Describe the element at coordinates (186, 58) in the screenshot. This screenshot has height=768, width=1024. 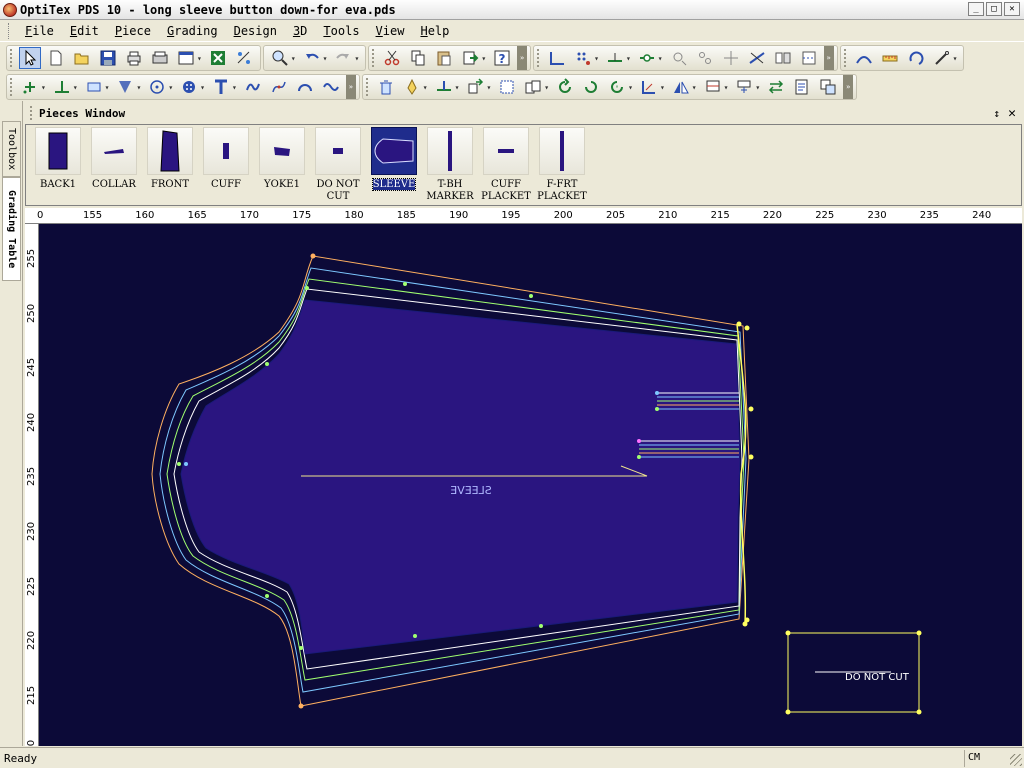
I see `print-preview-button` at that location.